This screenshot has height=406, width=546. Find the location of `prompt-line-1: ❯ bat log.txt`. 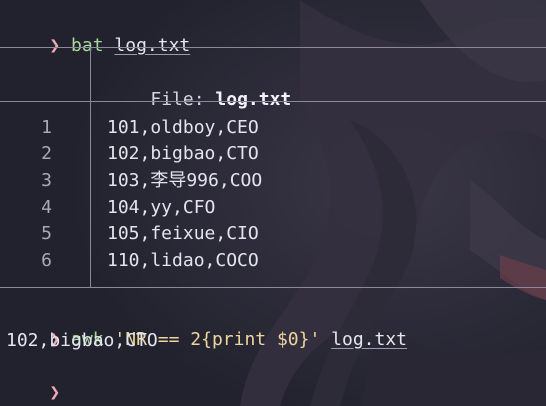

prompt-line-1: ❯ bat log.txt is located at coordinates (98, 31).